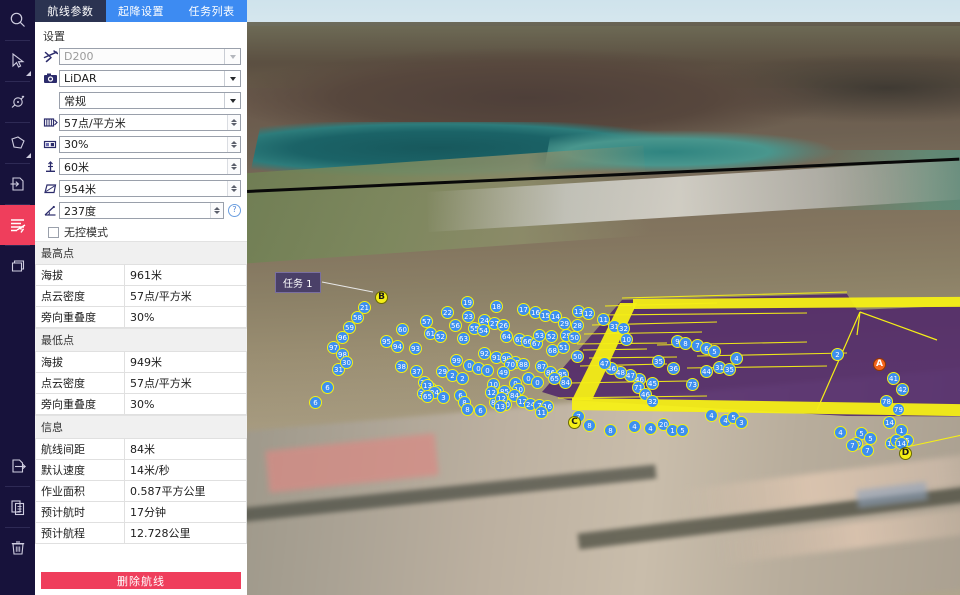 This screenshot has height=595, width=960. Describe the element at coordinates (483, 330) in the screenshot. I see `waypoint-marker: 54` at that location.